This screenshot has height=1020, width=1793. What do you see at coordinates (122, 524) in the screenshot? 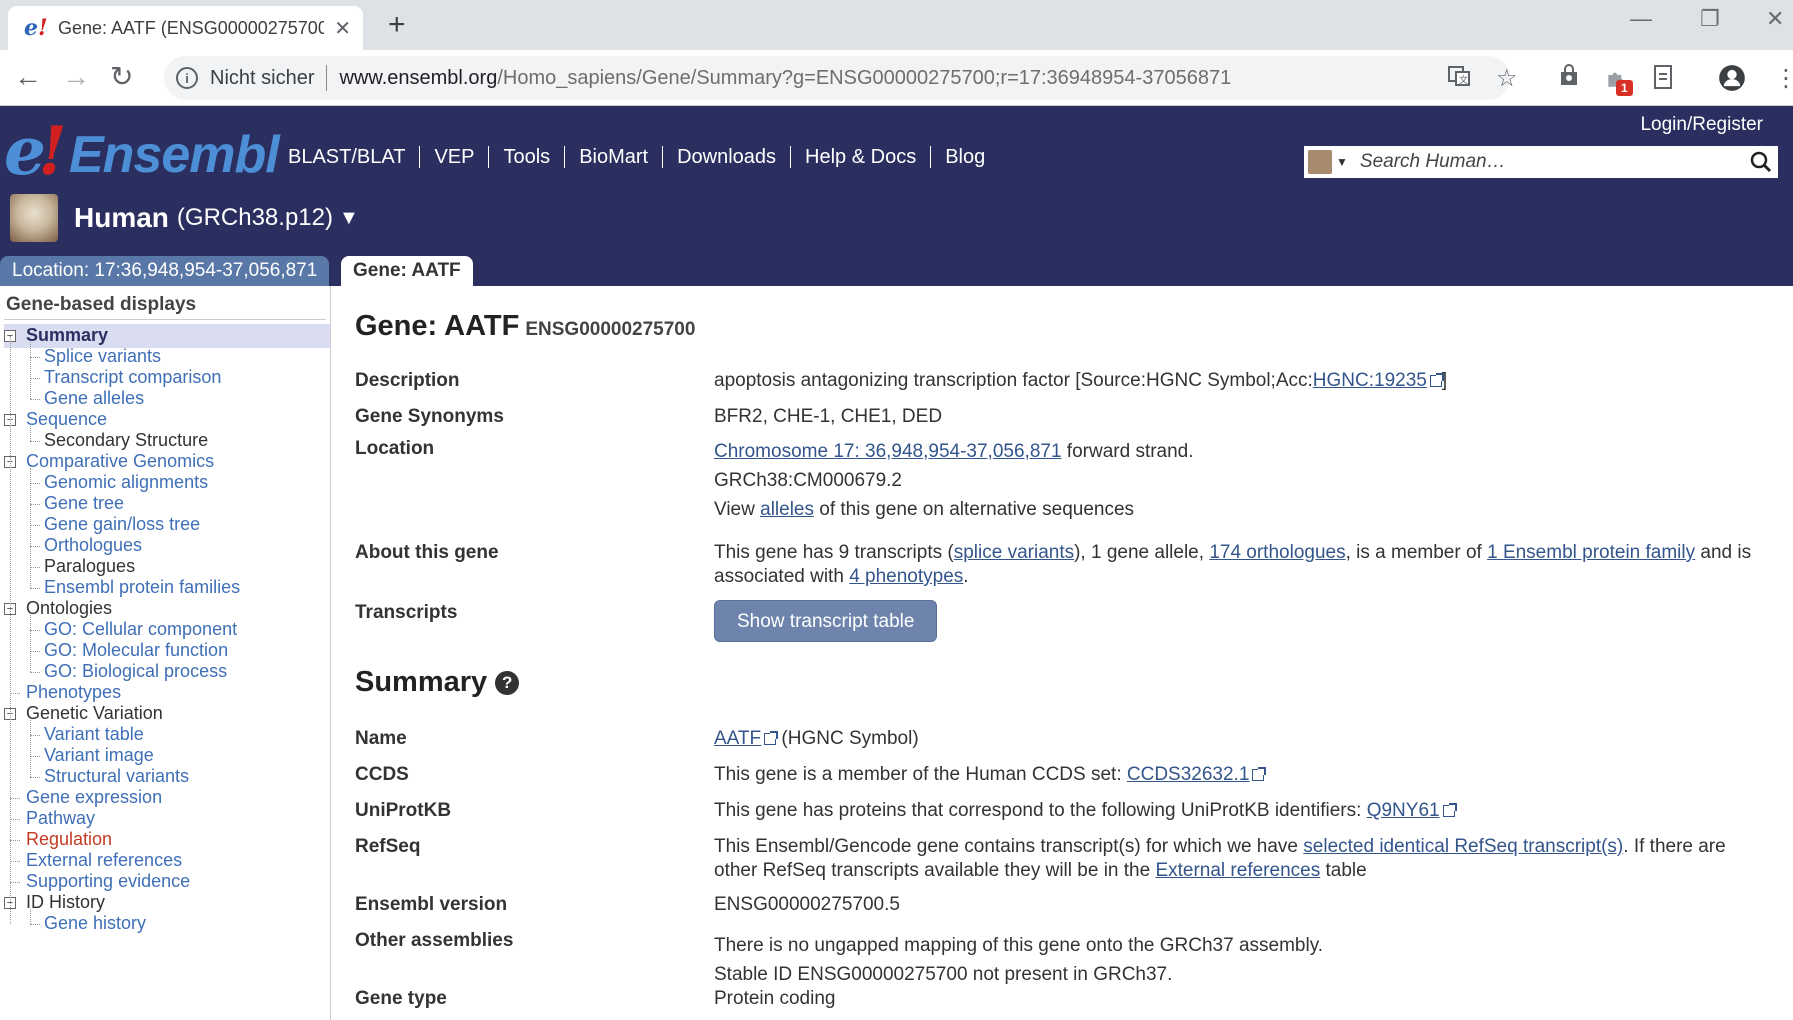
I see `sidebar-item-label: Gene gain/loss tree` at bounding box center [122, 524].